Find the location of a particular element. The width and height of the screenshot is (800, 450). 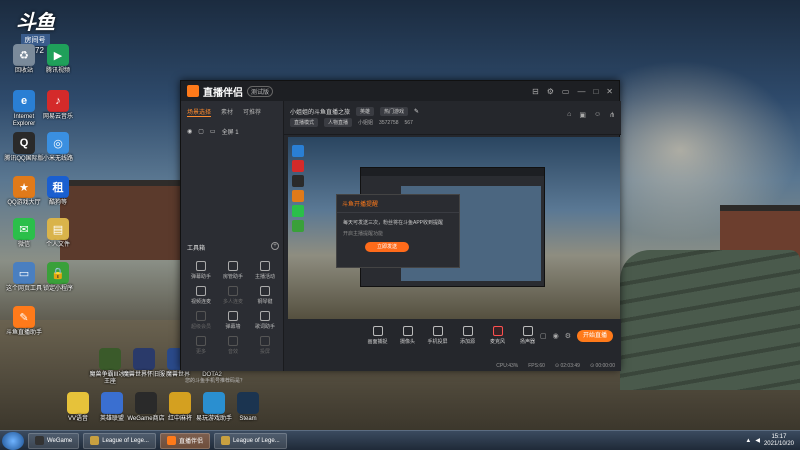

mini-mode-button: ▭ is located at coordinates (566, 91).